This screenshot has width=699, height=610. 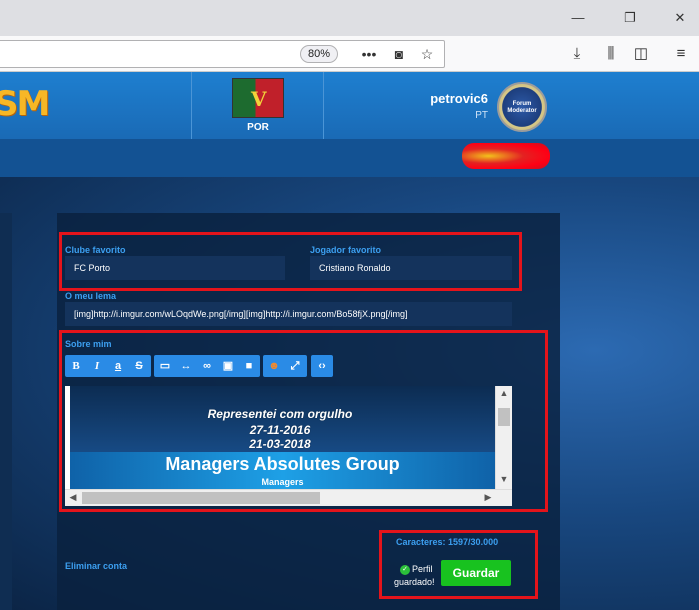 What do you see at coordinates (96, 566) in the screenshot?
I see `delete-account-link: Eliminar conta` at bounding box center [96, 566].